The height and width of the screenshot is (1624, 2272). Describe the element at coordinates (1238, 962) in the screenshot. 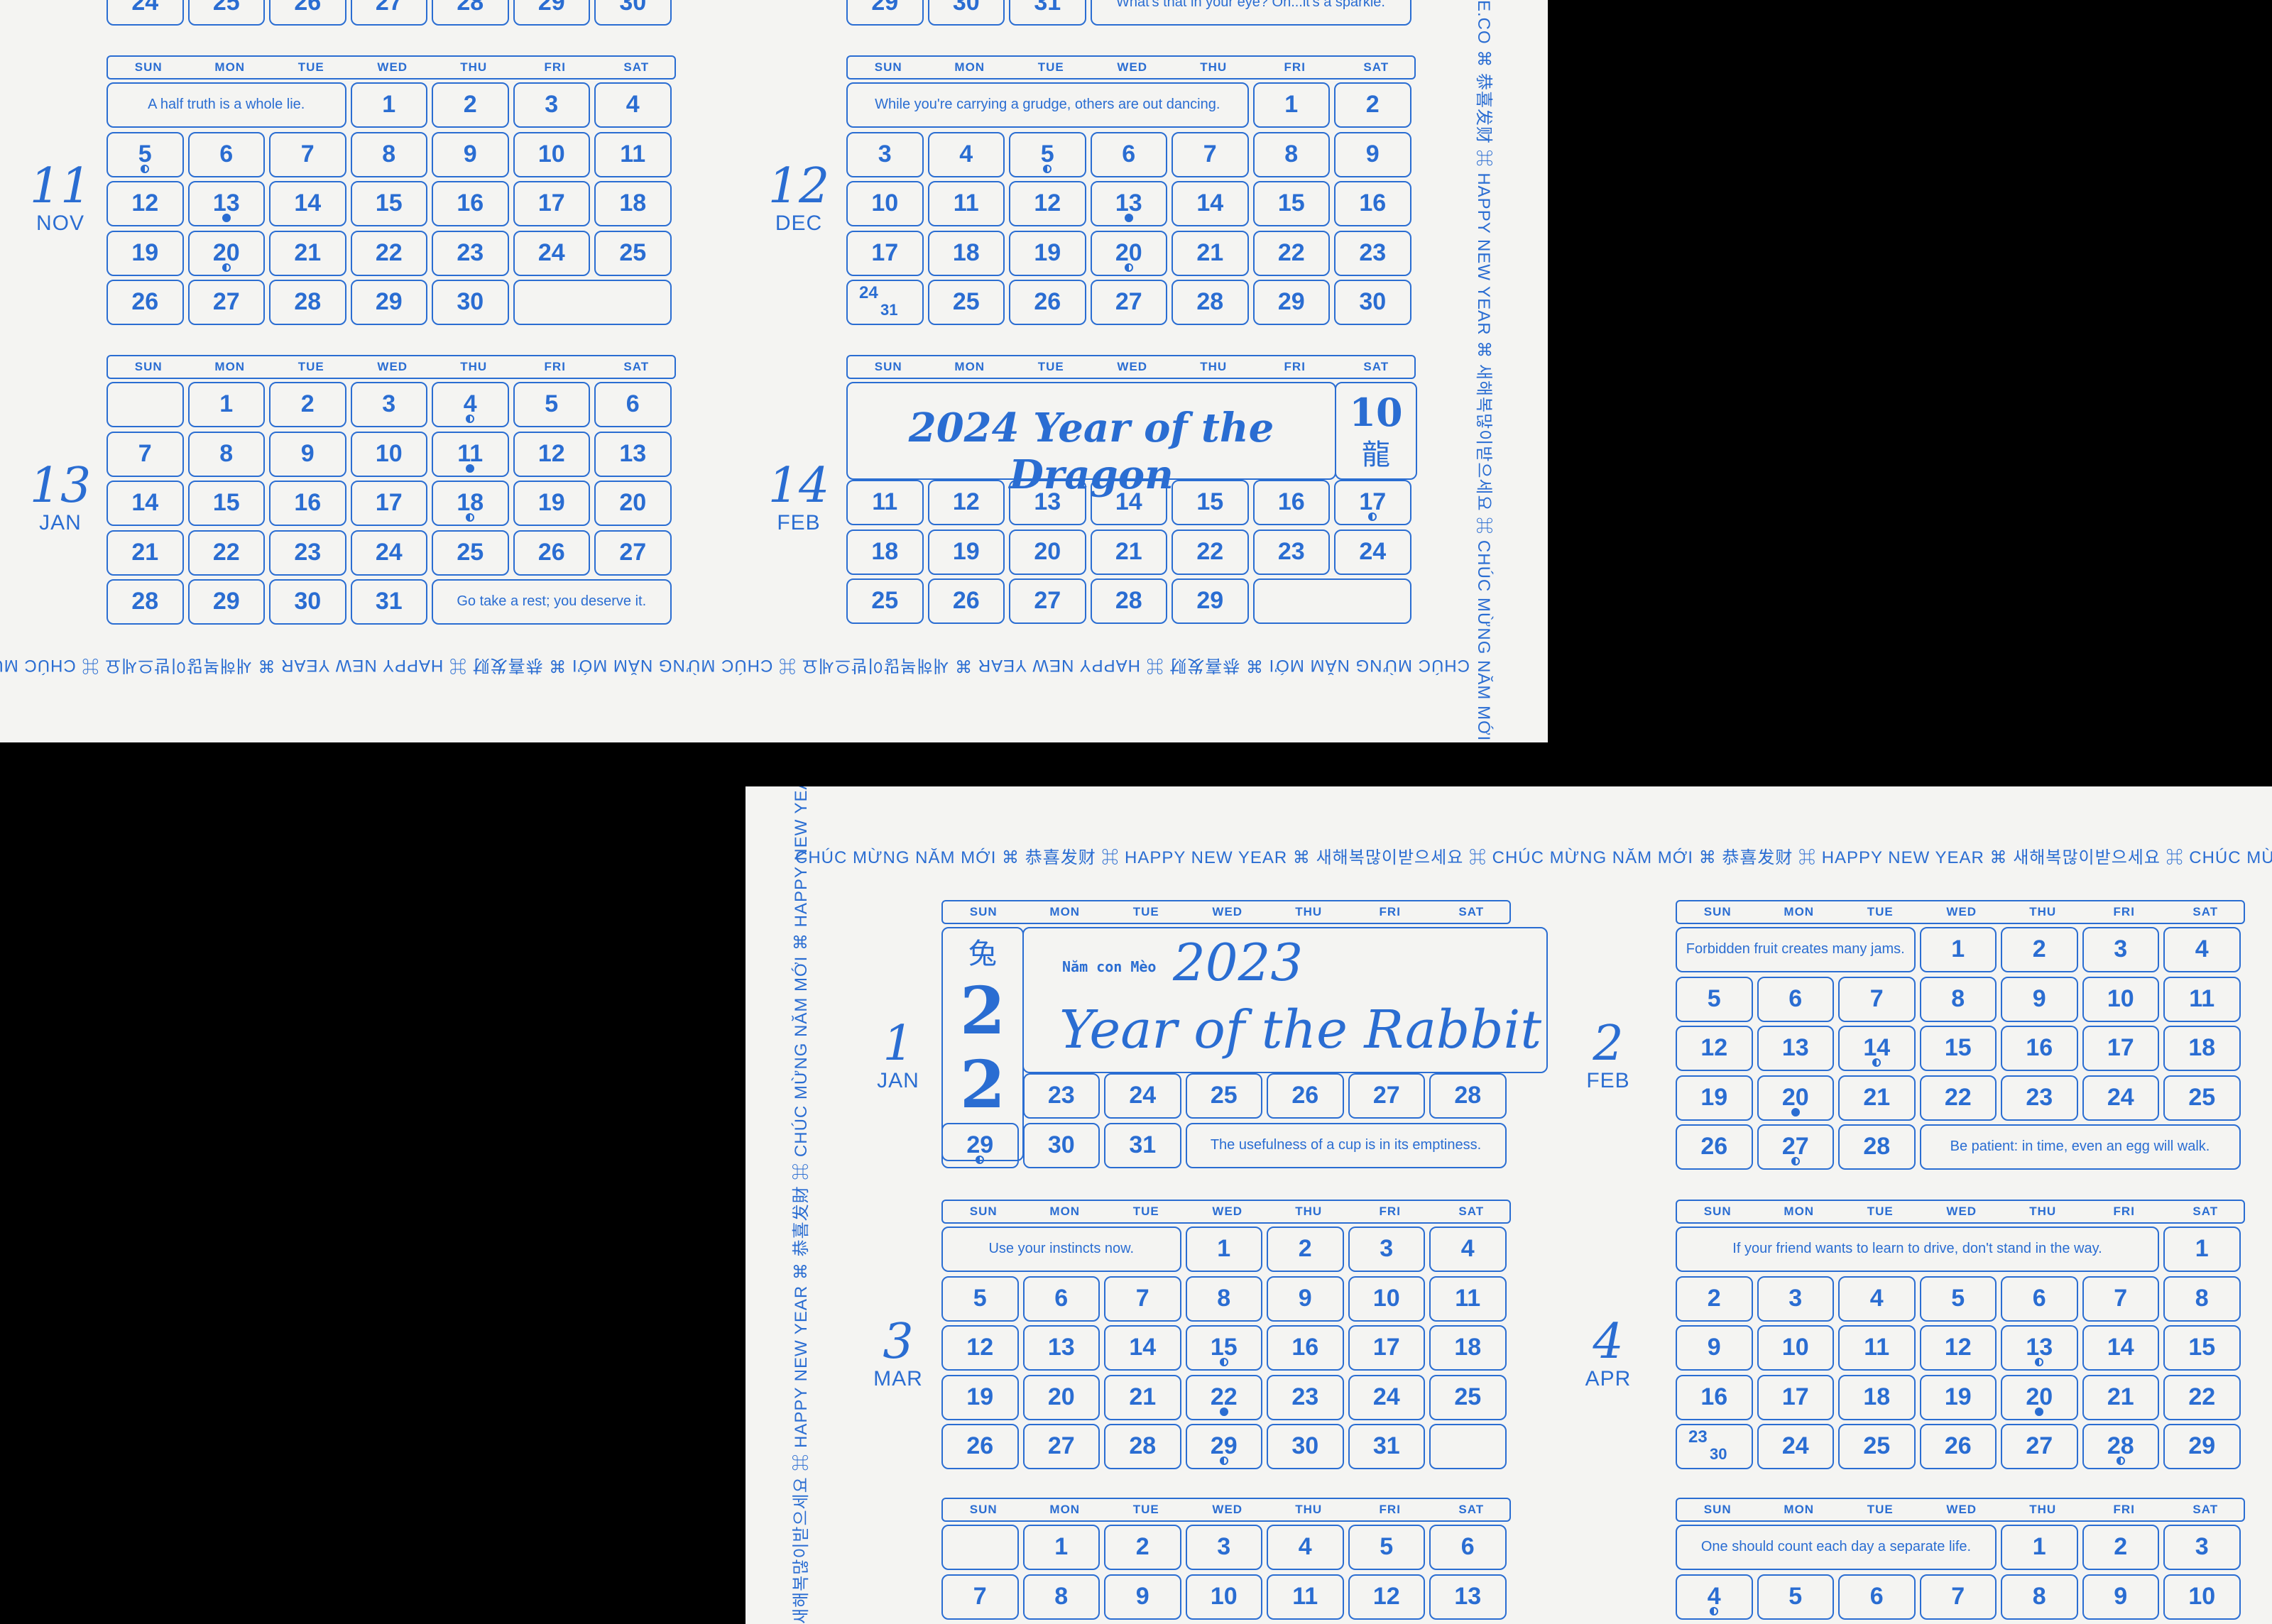

I see `year-number: 2023` at that location.